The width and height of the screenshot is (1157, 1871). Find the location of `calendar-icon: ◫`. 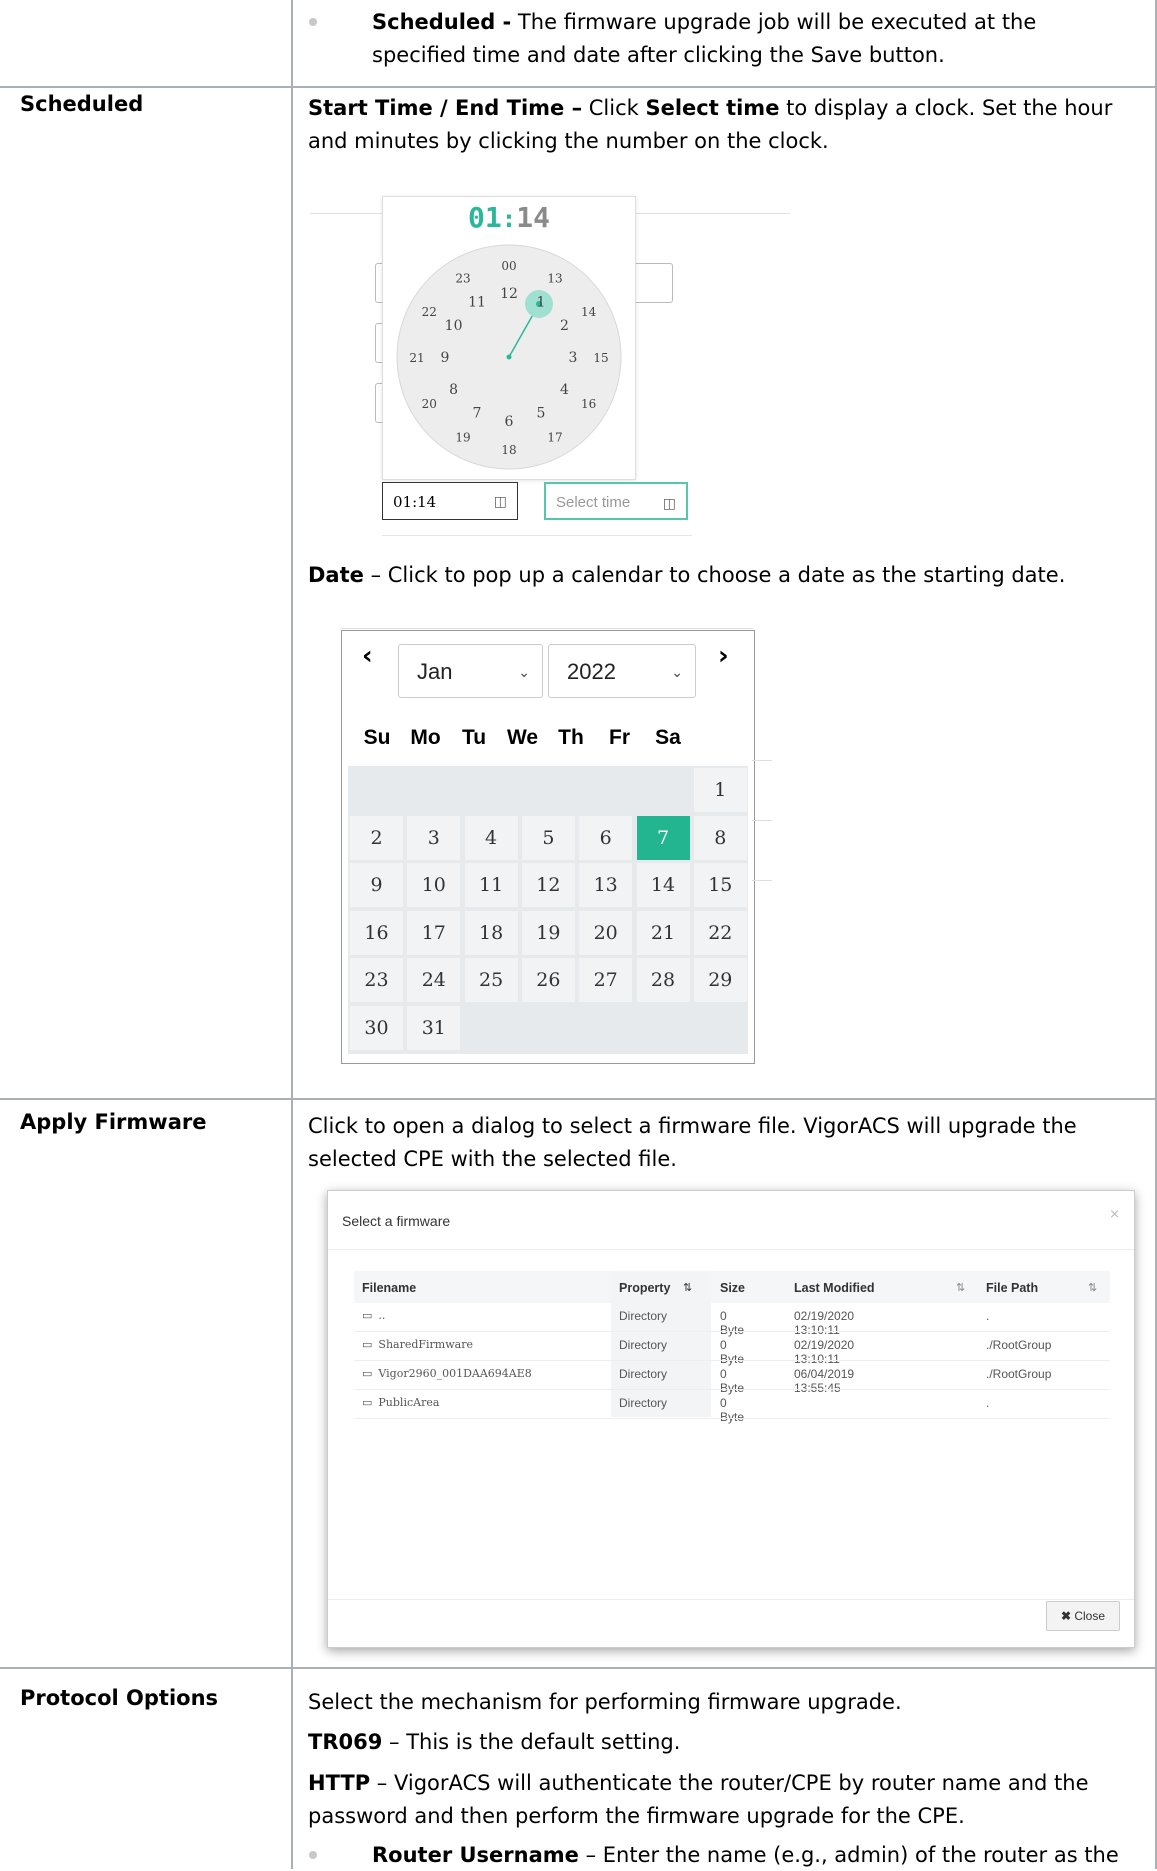

calendar-icon: ◫ is located at coordinates (500, 502).